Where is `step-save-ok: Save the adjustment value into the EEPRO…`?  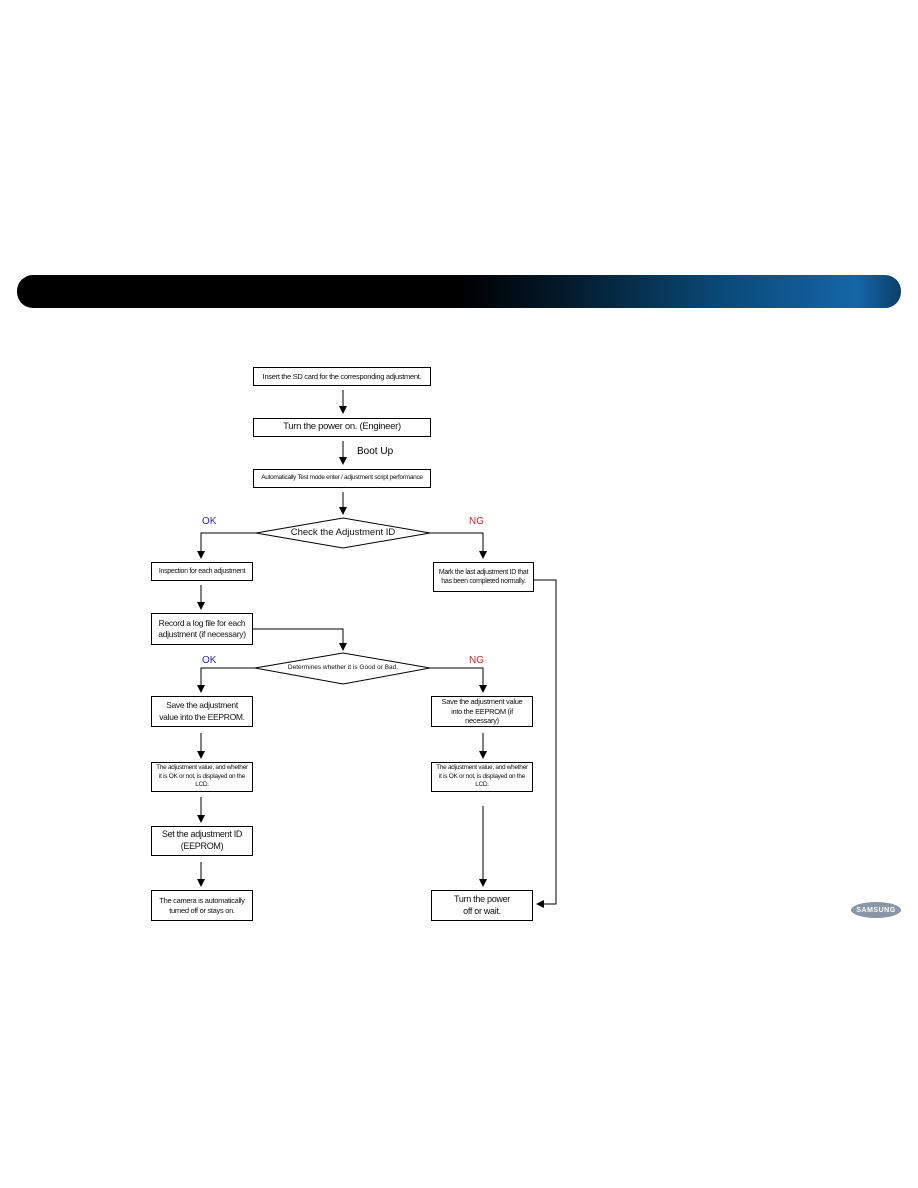 step-save-ok: Save the adjustment value into the EEPRO… is located at coordinates (202, 711).